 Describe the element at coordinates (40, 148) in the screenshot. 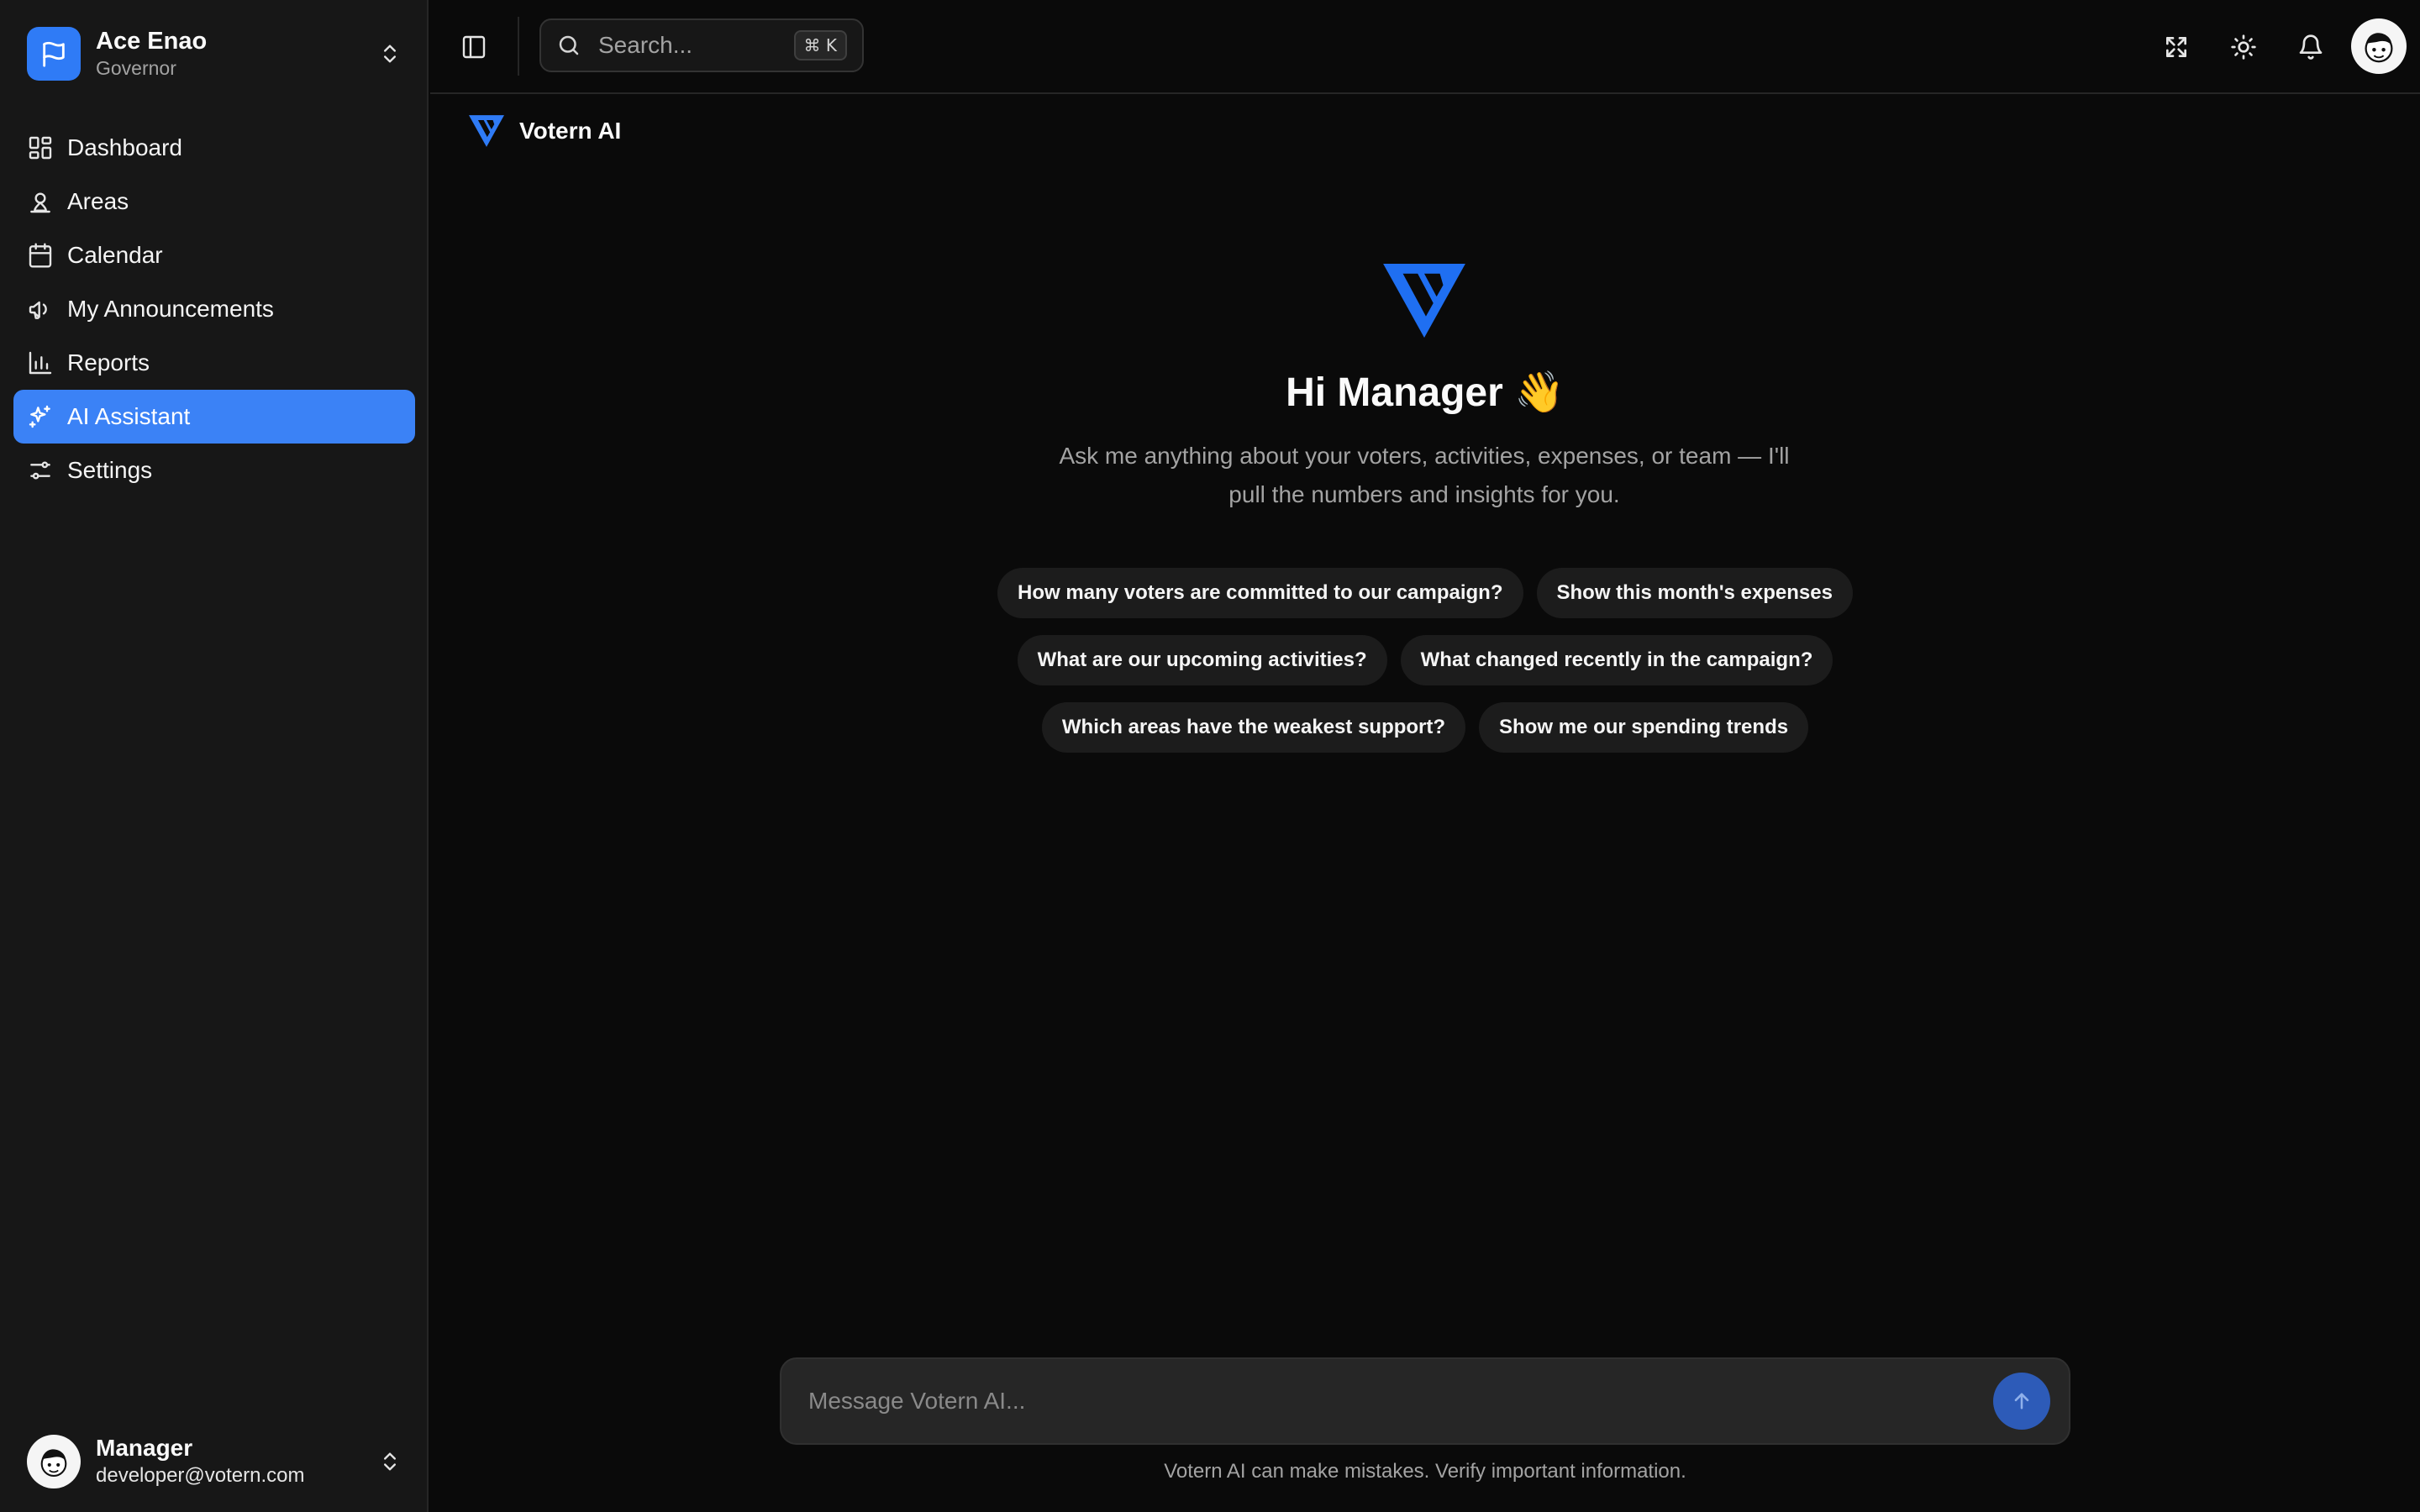

I see `dashboard-icon` at that location.